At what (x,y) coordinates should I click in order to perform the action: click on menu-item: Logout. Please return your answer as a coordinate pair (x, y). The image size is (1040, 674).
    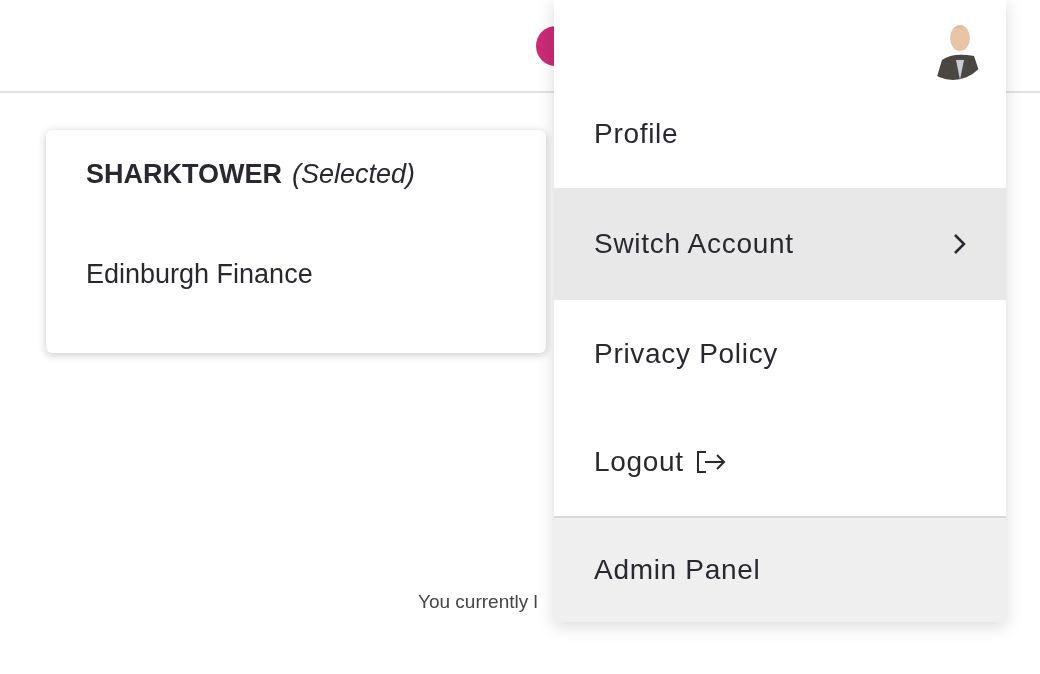
    Looking at the image, I should click on (780, 462).